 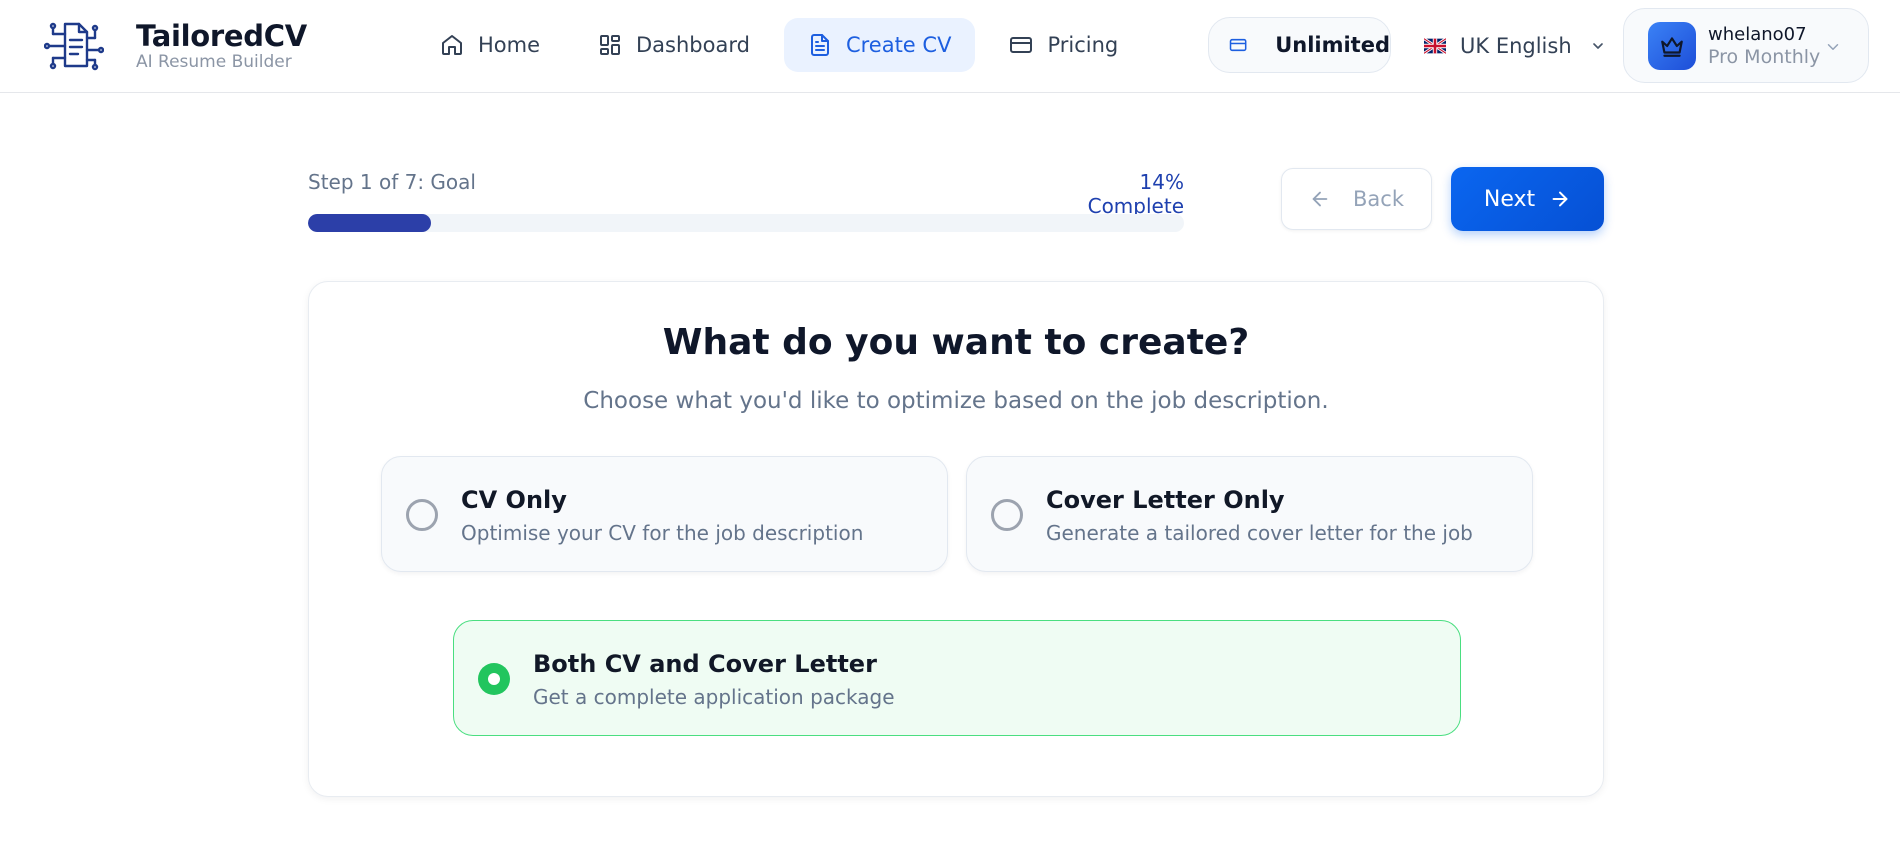 I want to click on avatar, so click(x=1672, y=45).